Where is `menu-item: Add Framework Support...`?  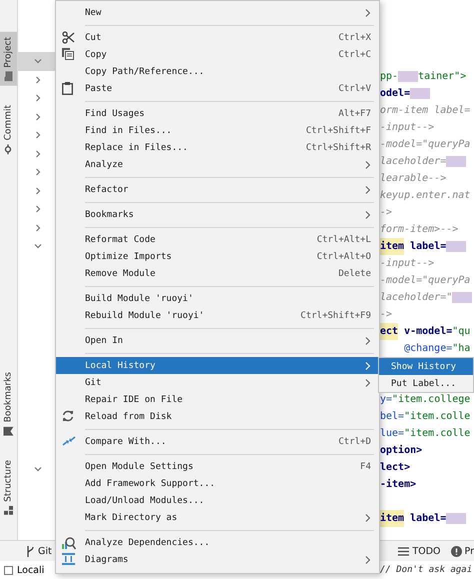 menu-item: Add Framework Support... is located at coordinates (217, 483).